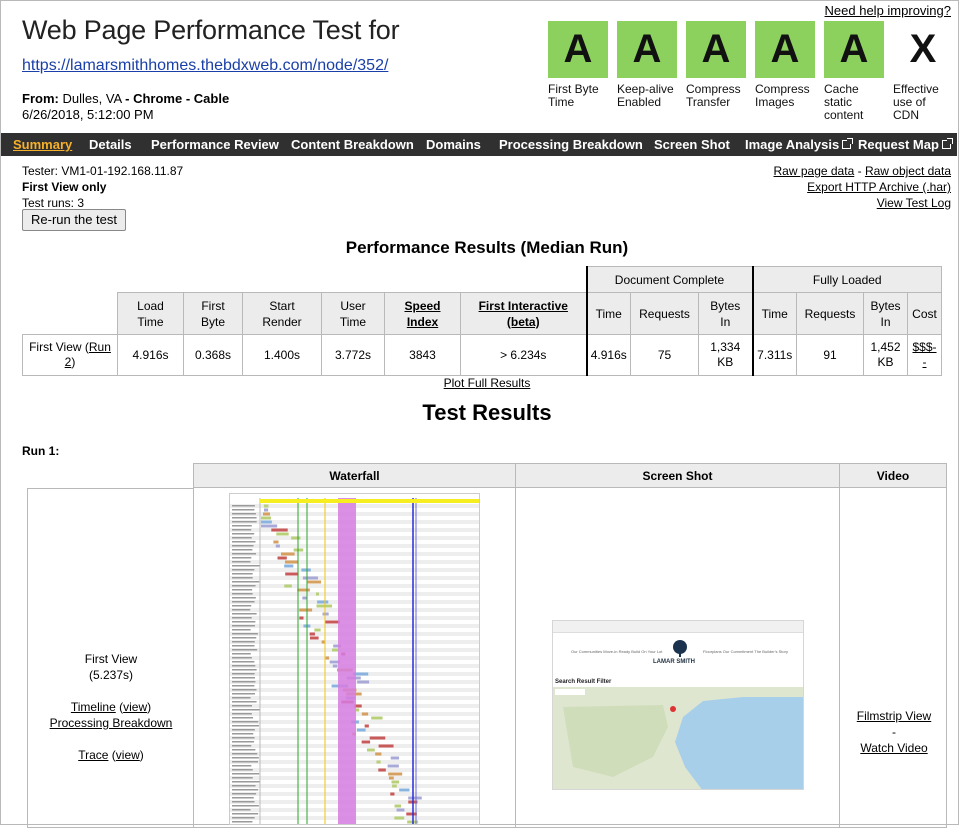  Describe the element at coordinates (211, 98) in the screenshot. I see `connection: Cable` at that location.